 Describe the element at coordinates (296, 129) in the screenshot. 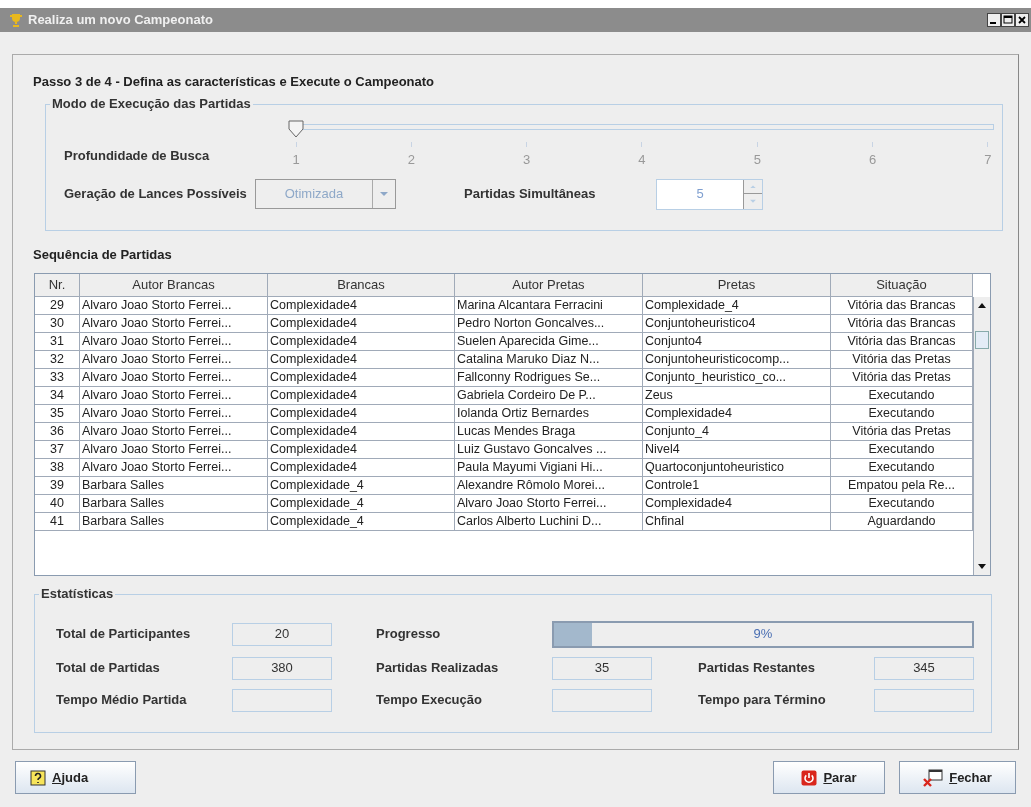

I see `slider-thumb` at that location.